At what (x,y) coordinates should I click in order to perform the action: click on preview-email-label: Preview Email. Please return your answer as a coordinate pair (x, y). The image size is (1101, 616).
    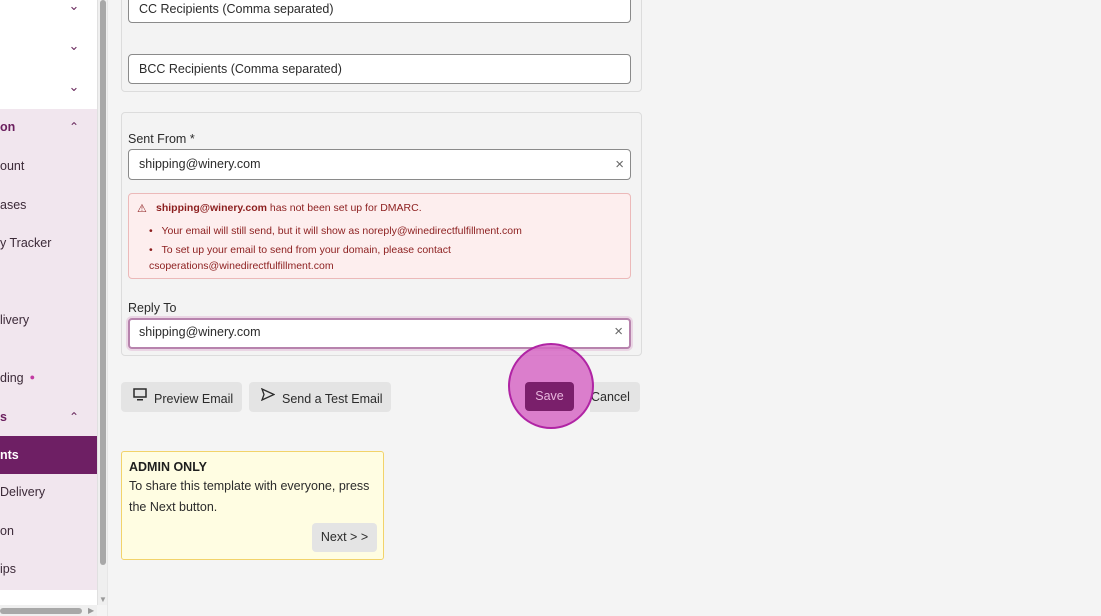
    Looking at the image, I should click on (194, 399).